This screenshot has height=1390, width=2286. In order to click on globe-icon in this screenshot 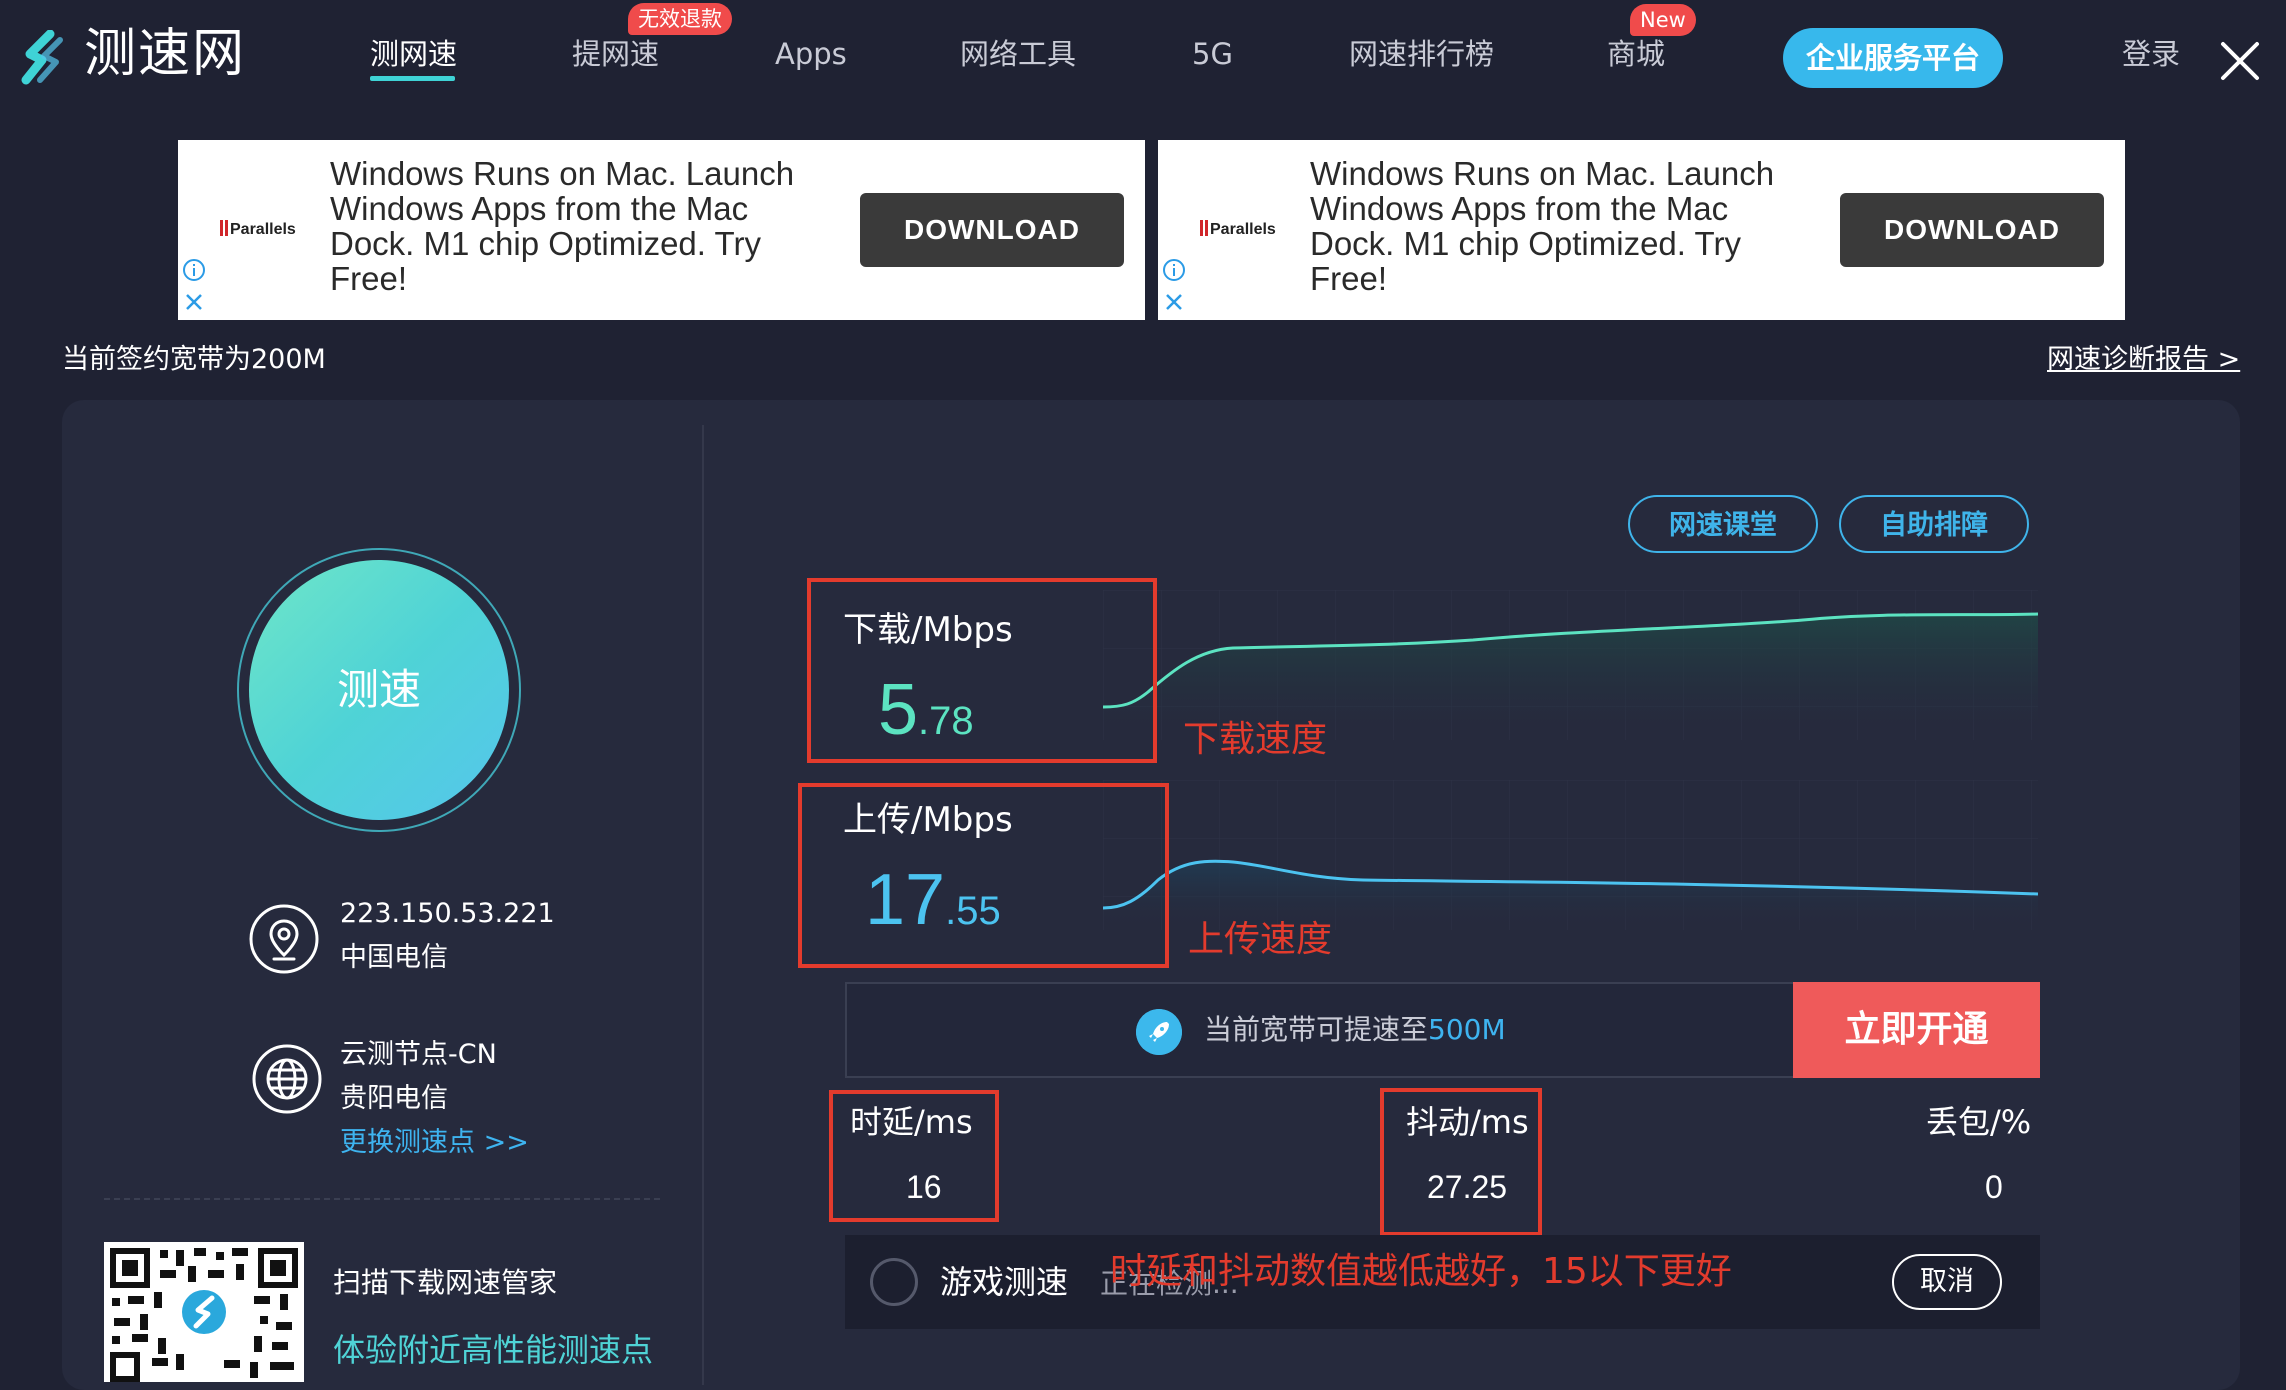, I will do `click(287, 1079)`.